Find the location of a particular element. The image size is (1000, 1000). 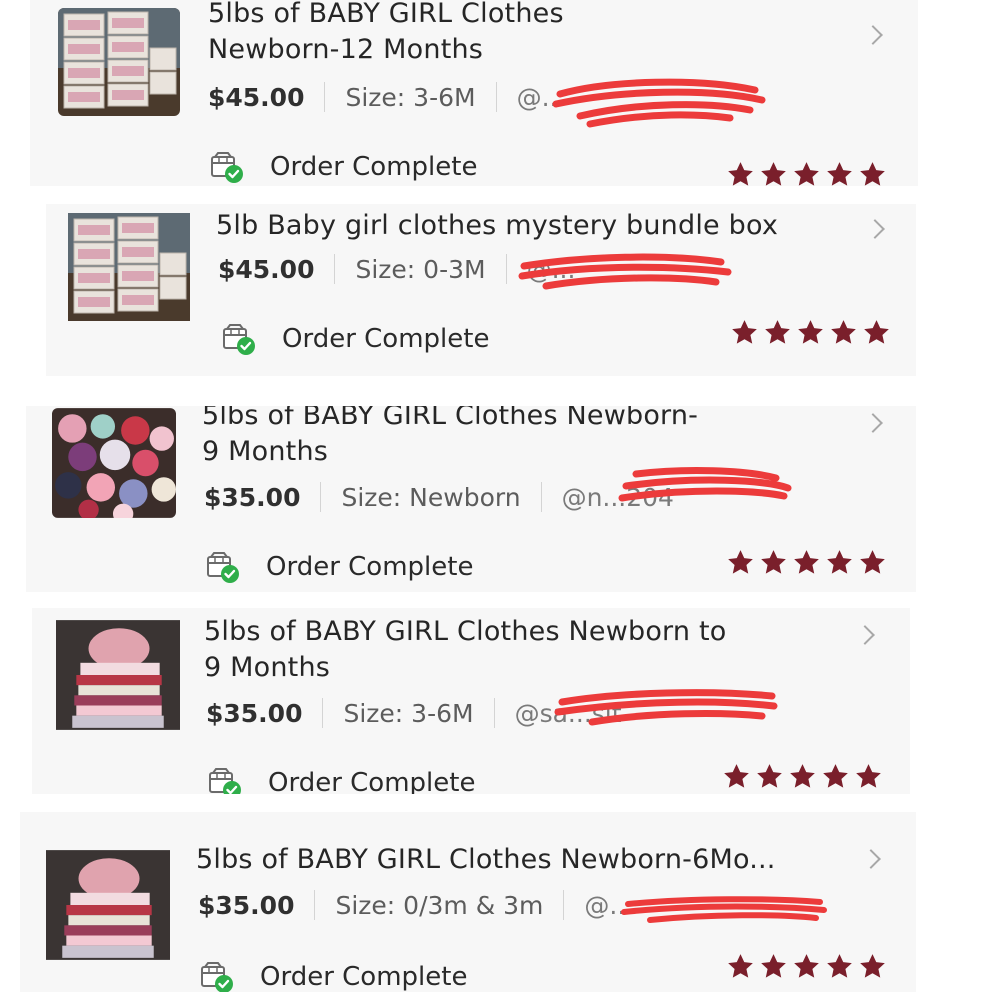

size-label: Size: 0-3M is located at coordinates (420, 269).